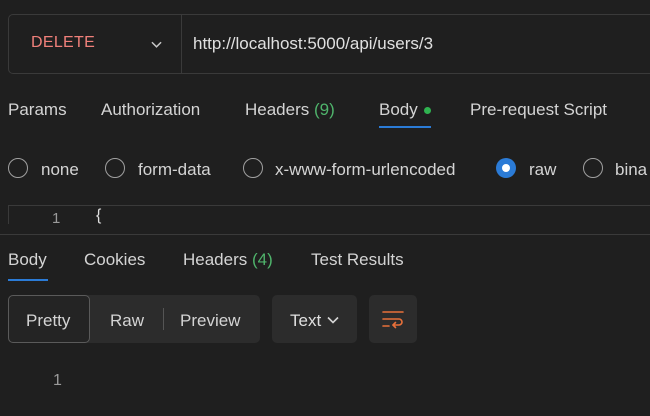  I want to click on radio-form-data, so click(115, 168).